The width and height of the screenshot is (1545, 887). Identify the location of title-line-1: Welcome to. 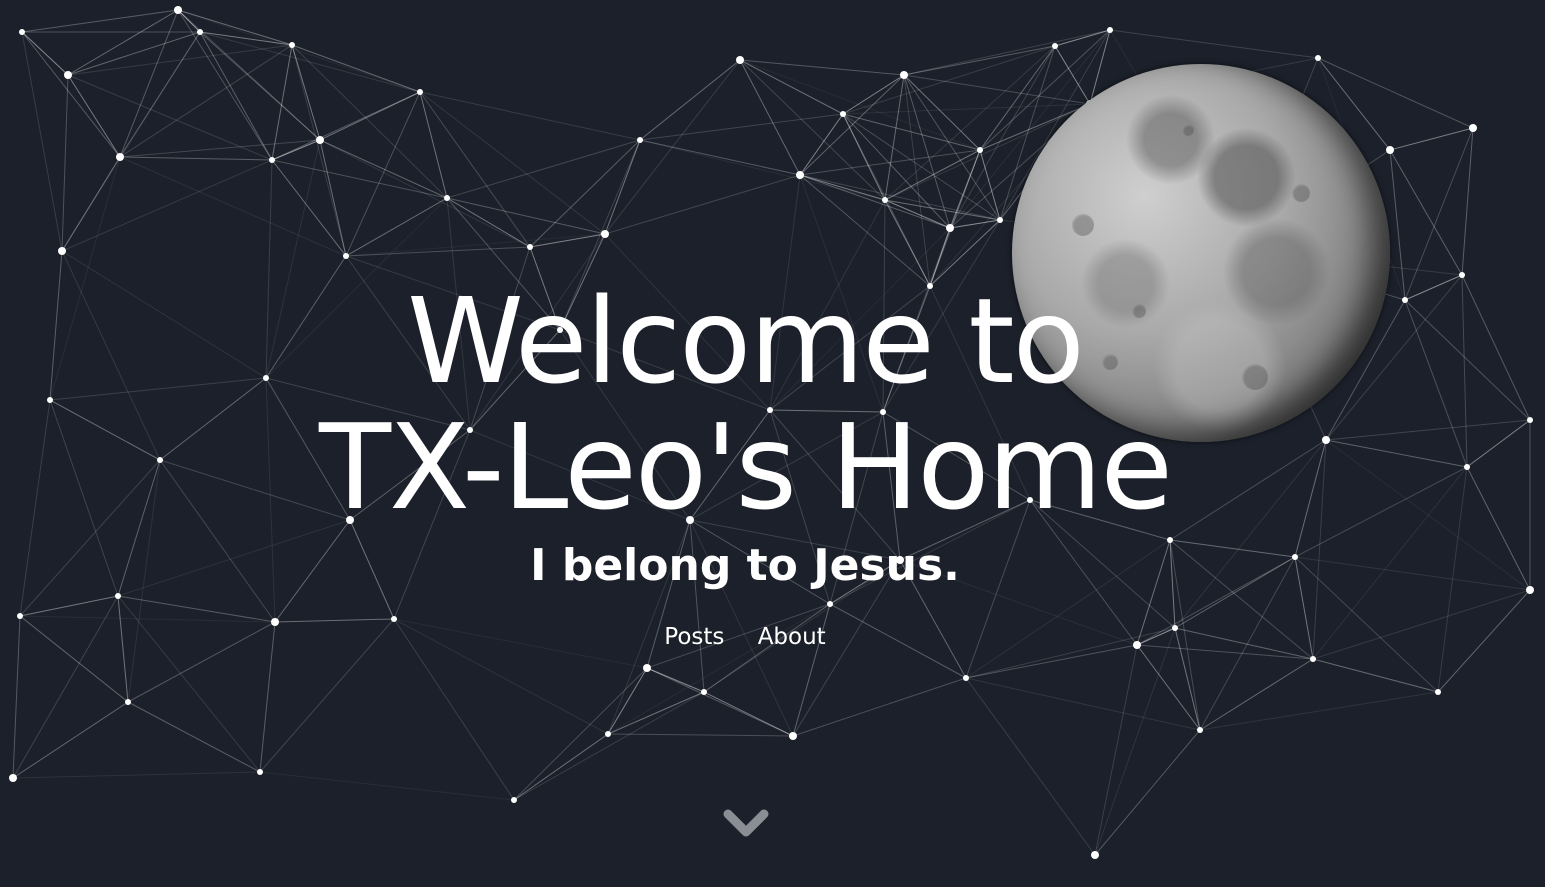
(746, 341).